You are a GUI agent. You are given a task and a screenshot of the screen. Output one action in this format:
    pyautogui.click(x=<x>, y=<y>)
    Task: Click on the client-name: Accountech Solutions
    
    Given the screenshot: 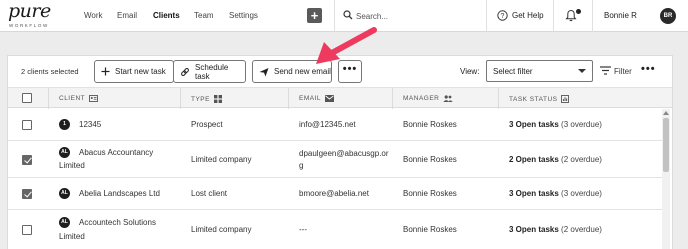 What is the action you would take?
    pyautogui.click(x=117, y=222)
    